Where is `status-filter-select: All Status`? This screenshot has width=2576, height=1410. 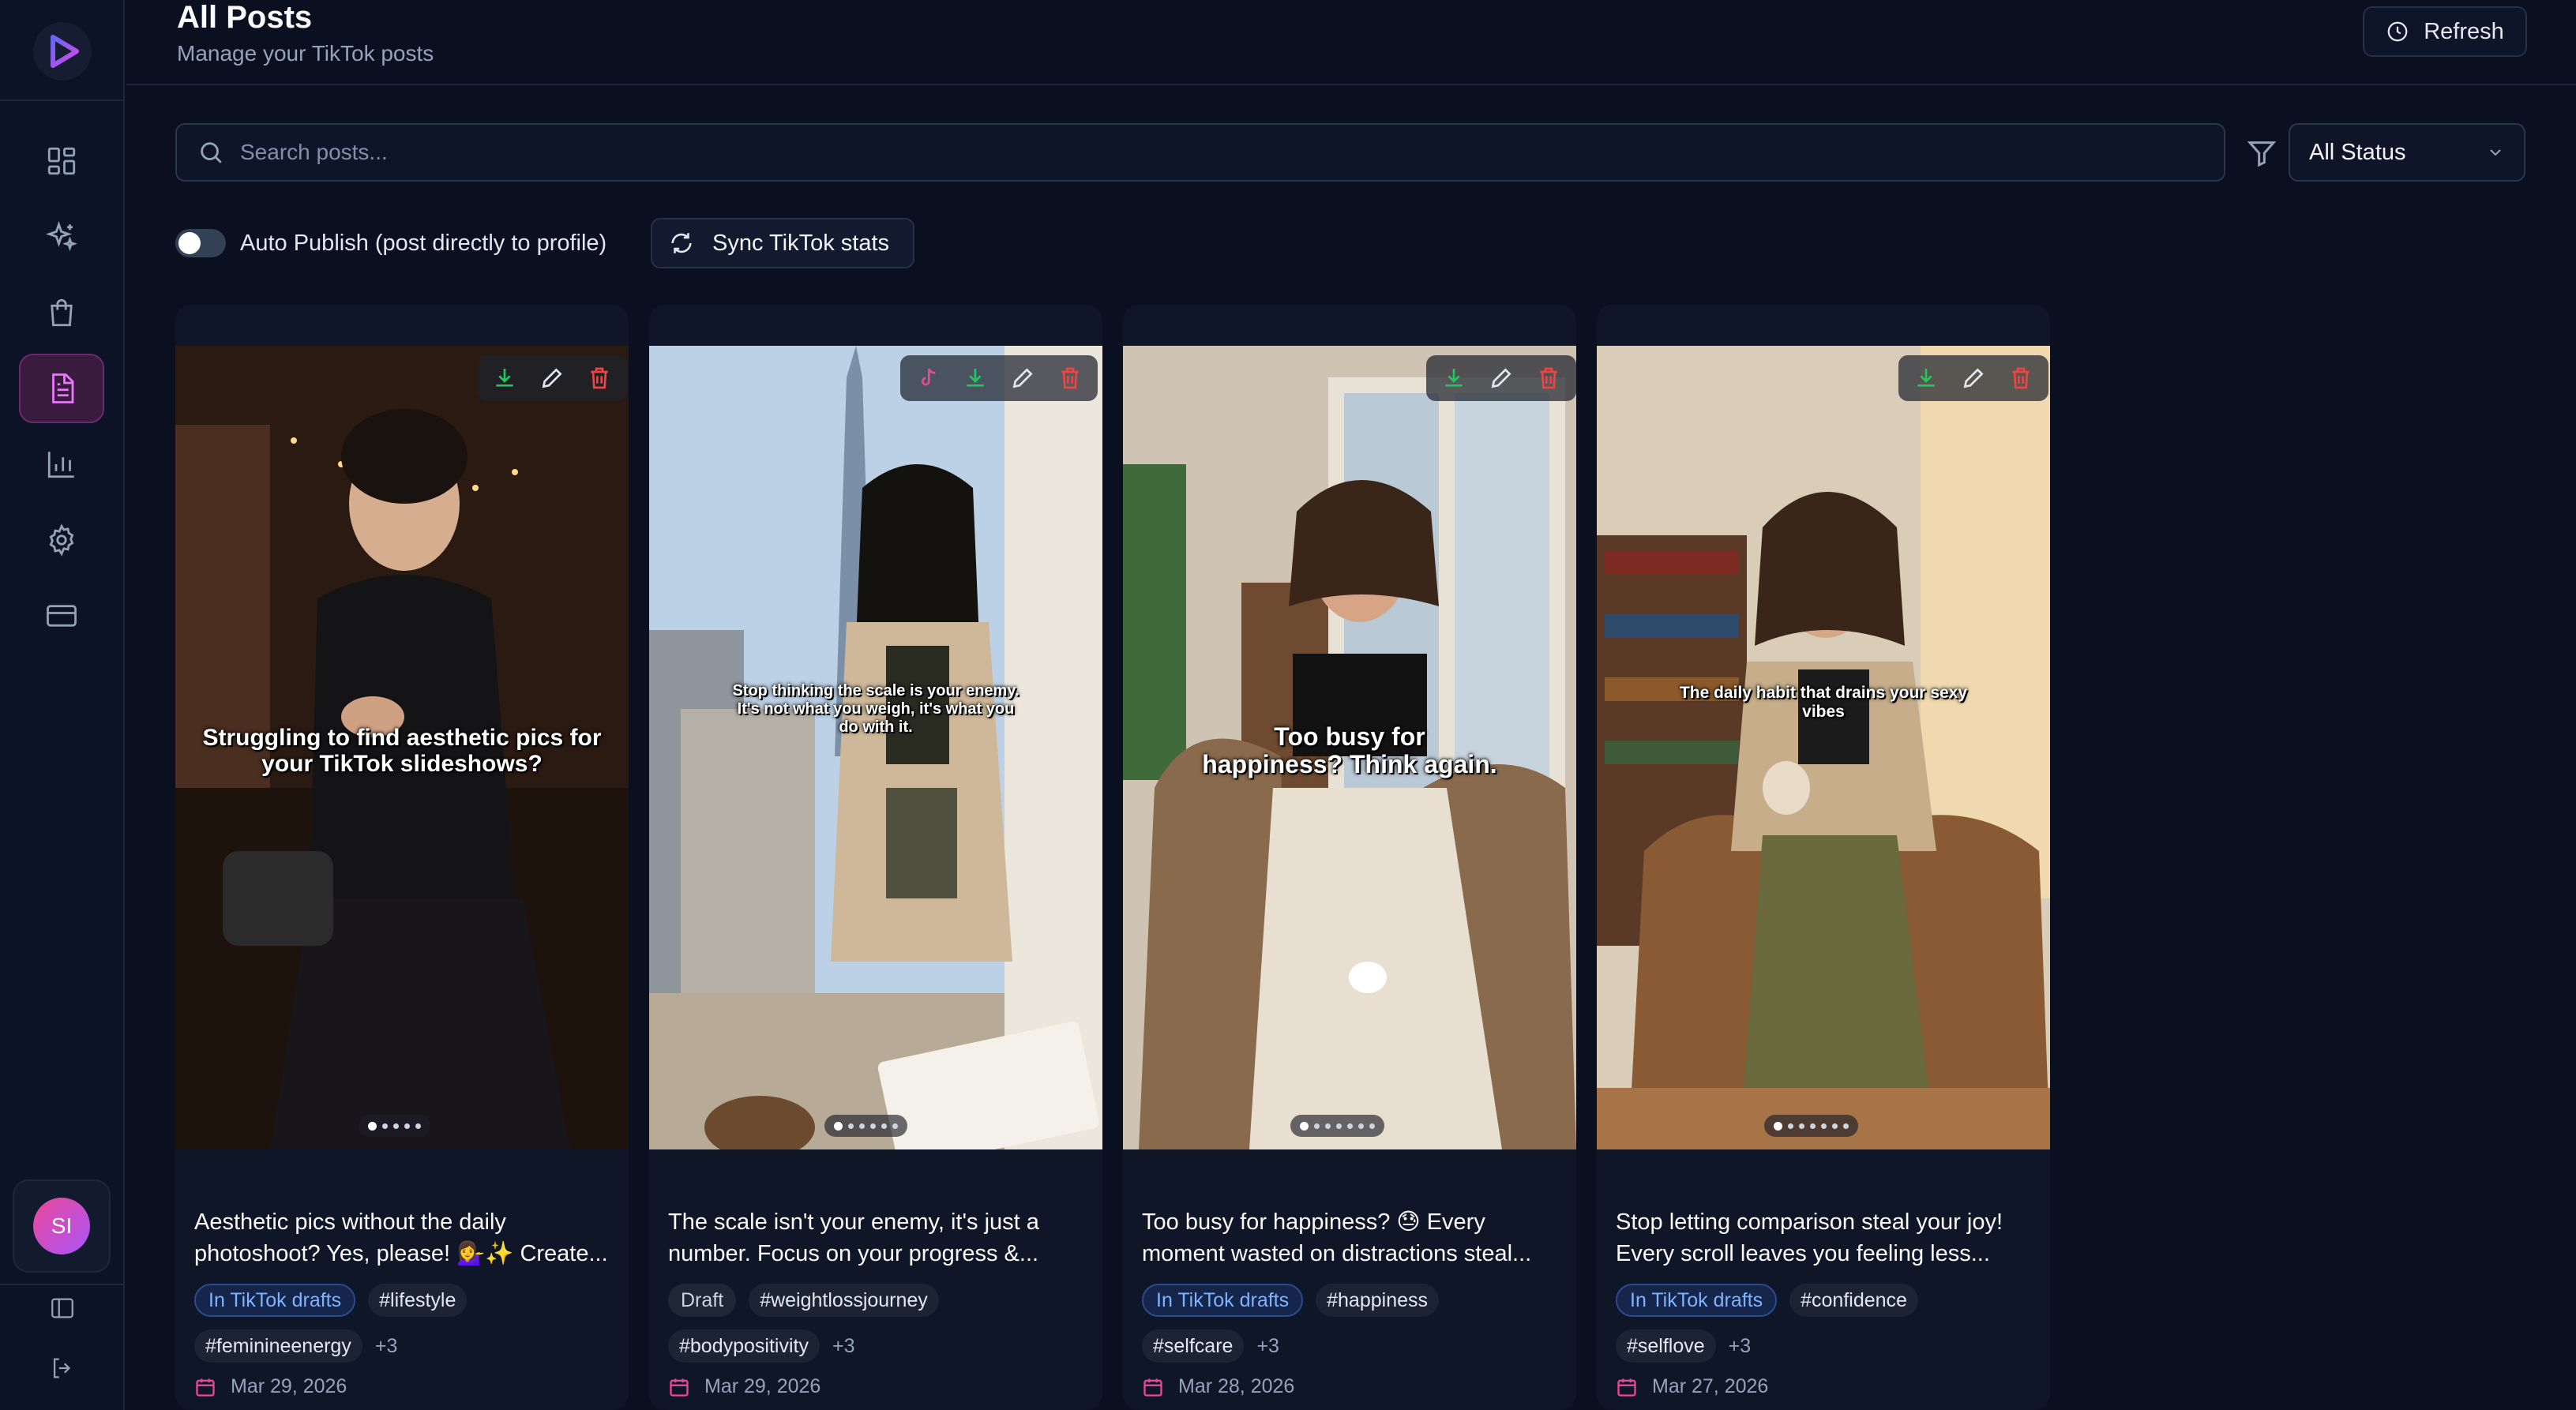
status-filter-select: All Status is located at coordinates (2407, 152).